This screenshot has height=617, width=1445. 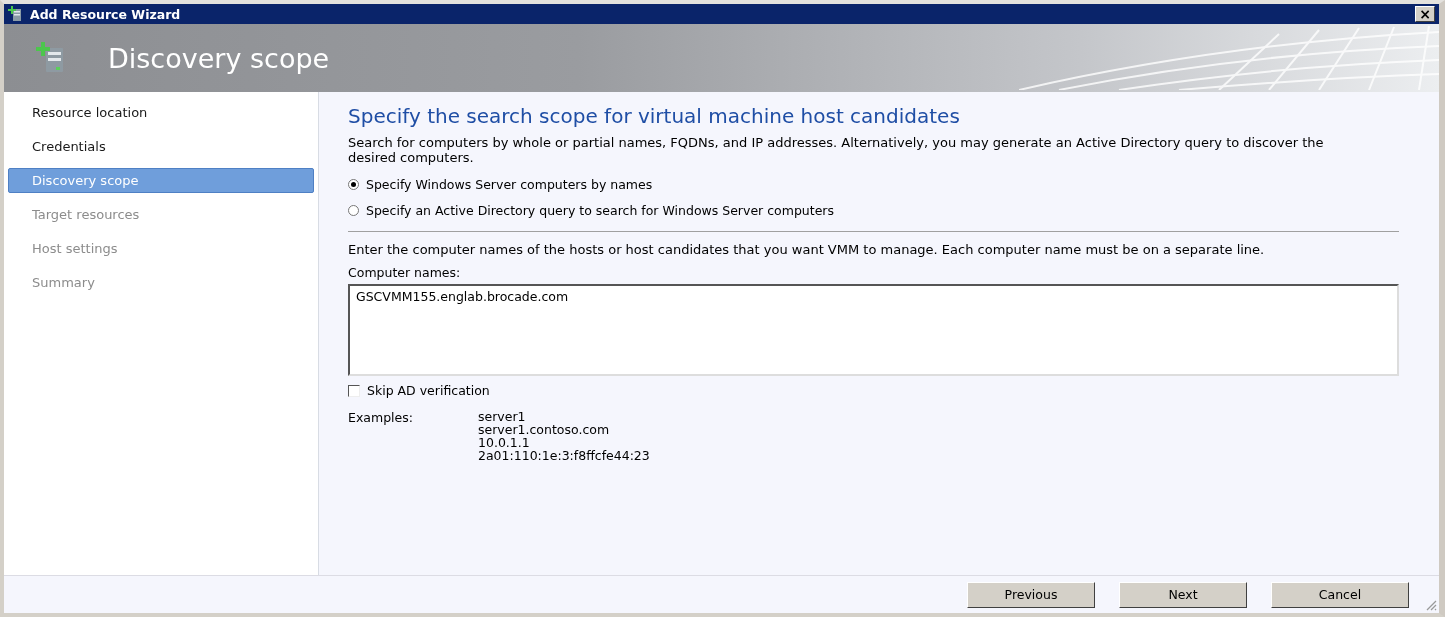 I want to click on wizard-button: Next, so click(x=1183, y=594).